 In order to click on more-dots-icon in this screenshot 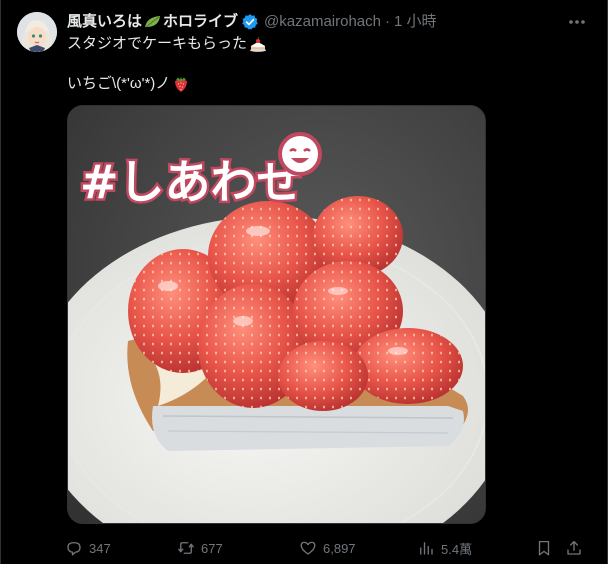, I will do `click(577, 22)`.